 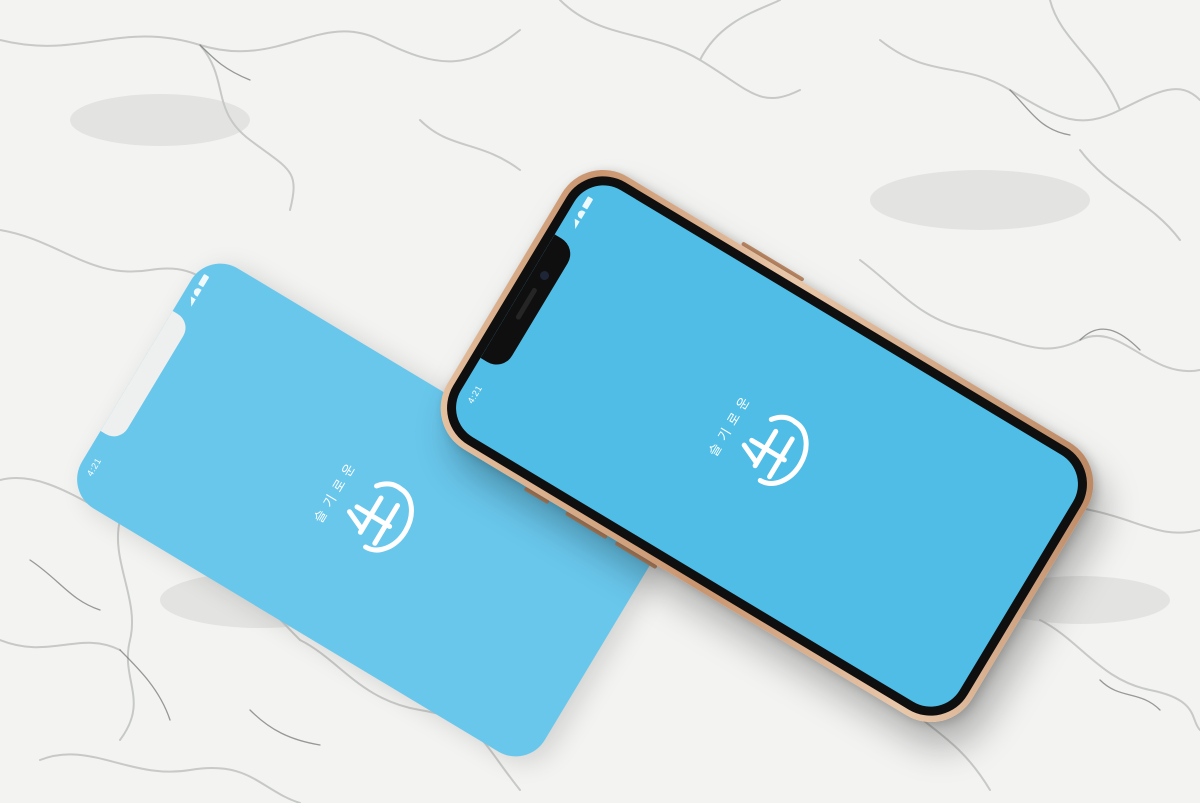 I want to click on sheet-status-time: 4:21, so click(x=94, y=467).